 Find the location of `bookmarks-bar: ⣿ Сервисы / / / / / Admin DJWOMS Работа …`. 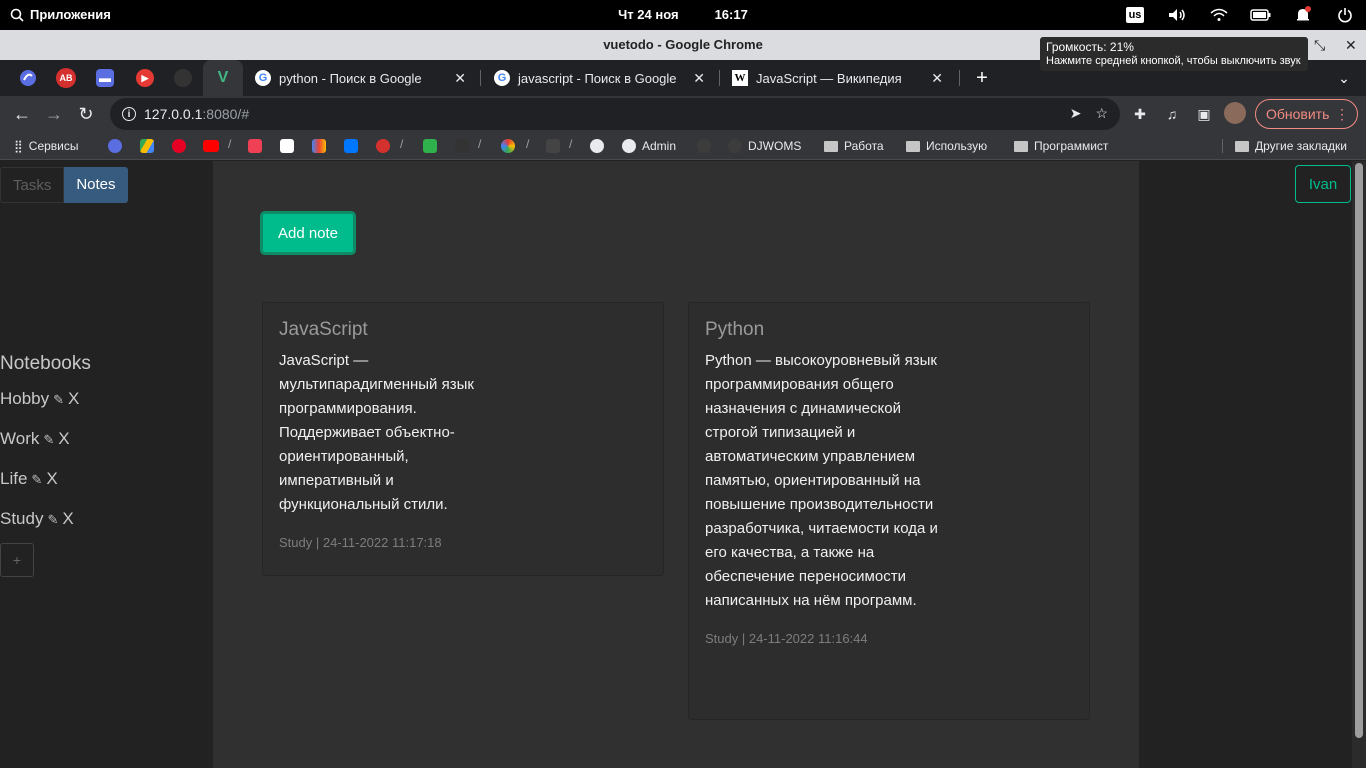

bookmarks-bar: ⣿ Сервисы / / / / / Admin DJWOMS Работа … is located at coordinates (683, 146).